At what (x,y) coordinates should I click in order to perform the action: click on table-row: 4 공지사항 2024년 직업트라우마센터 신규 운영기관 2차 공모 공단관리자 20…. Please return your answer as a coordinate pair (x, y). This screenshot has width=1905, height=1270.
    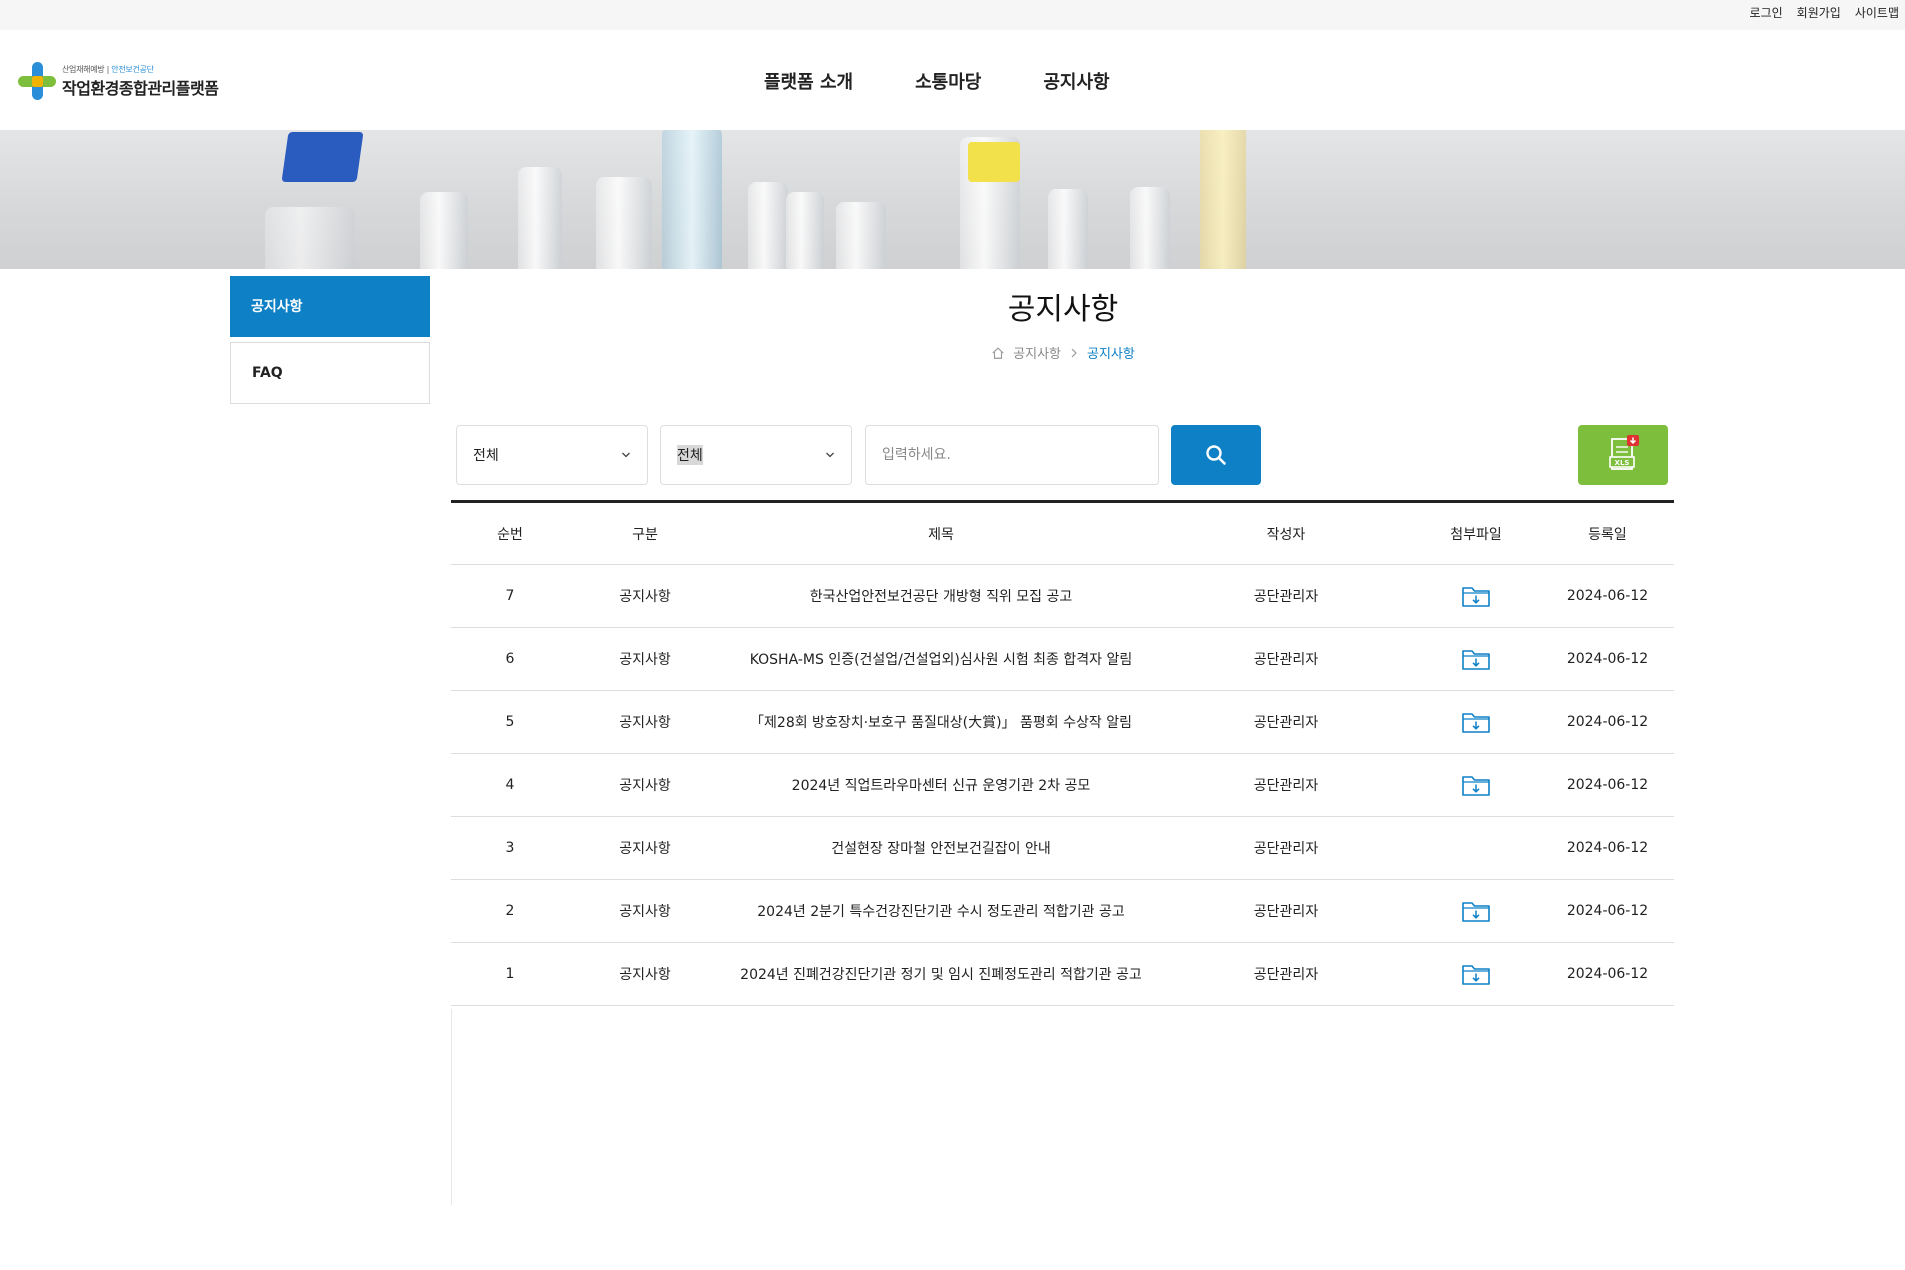
    Looking at the image, I should click on (1062, 785).